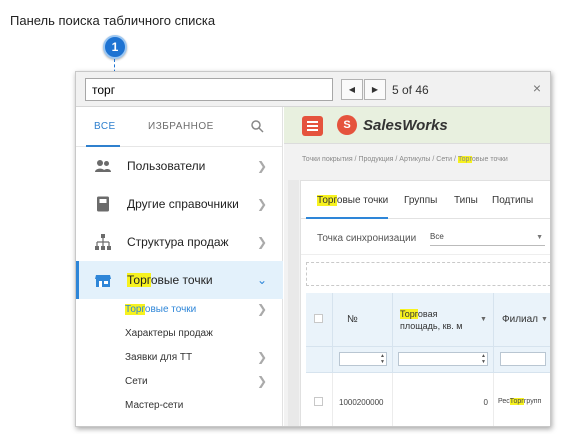 This screenshot has height=434, width=561. What do you see at coordinates (293, 303) in the screenshot?
I see `content-scrollbar` at bounding box center [293, 303].